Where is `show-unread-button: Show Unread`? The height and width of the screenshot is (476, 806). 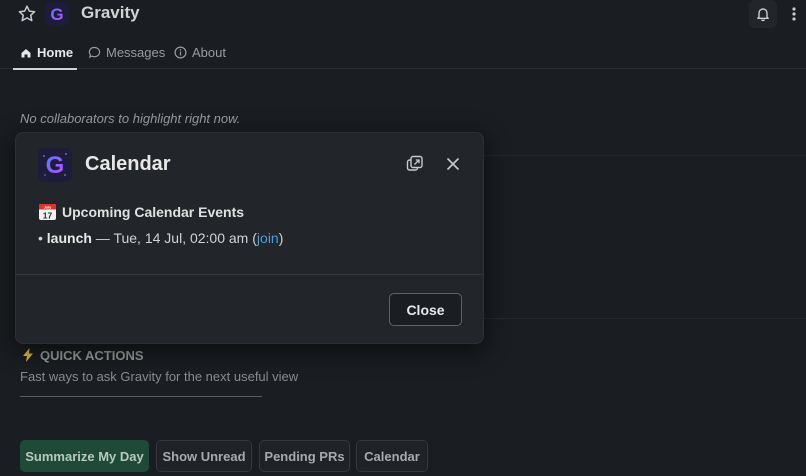
show-unread-button: Show Unread is located at coordinates (204, 456).